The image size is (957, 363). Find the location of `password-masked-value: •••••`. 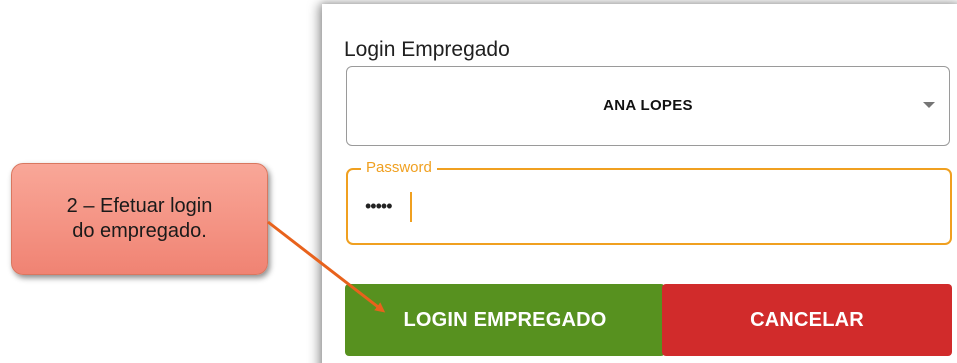

password-masked-value: ••••• is located at coordinates (378, 206).